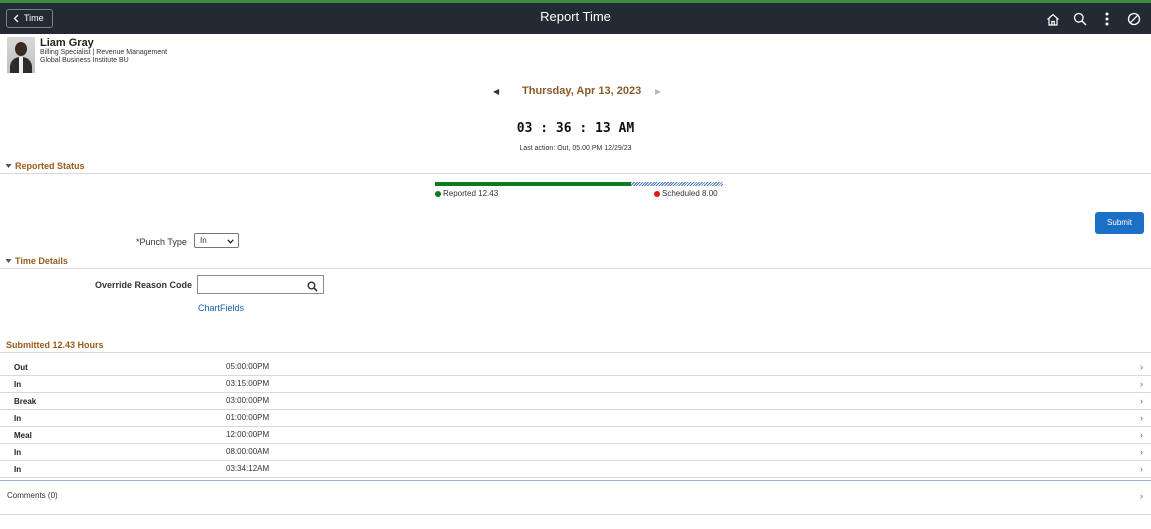 This screenshot has height=529, width=1151. Describe the element at coordinates (438, 193) in the screenshot. I see `reported-dot-icon` at that location.